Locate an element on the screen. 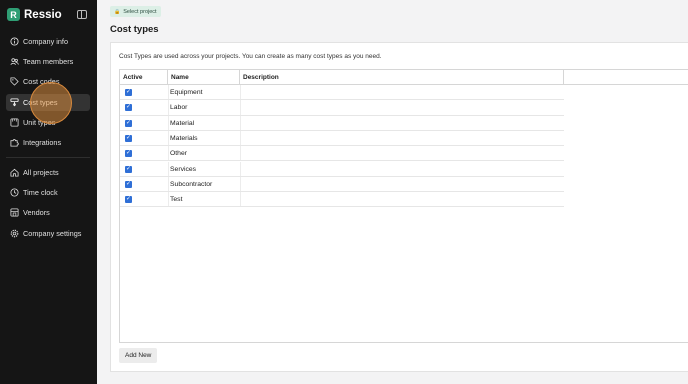 The image size is (688, 384). puzzle-icon is located at coordinates (14, 142).